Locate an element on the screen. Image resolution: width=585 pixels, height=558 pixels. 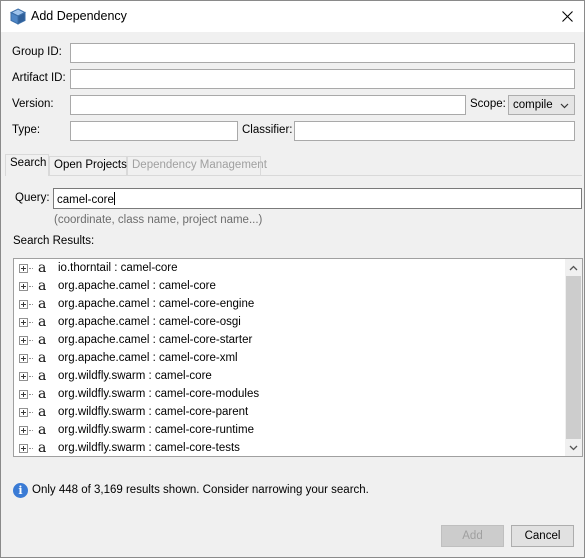
result-row-label: org.wildfly.swarm : camel-core-parent is located at coordinates (153, 412).